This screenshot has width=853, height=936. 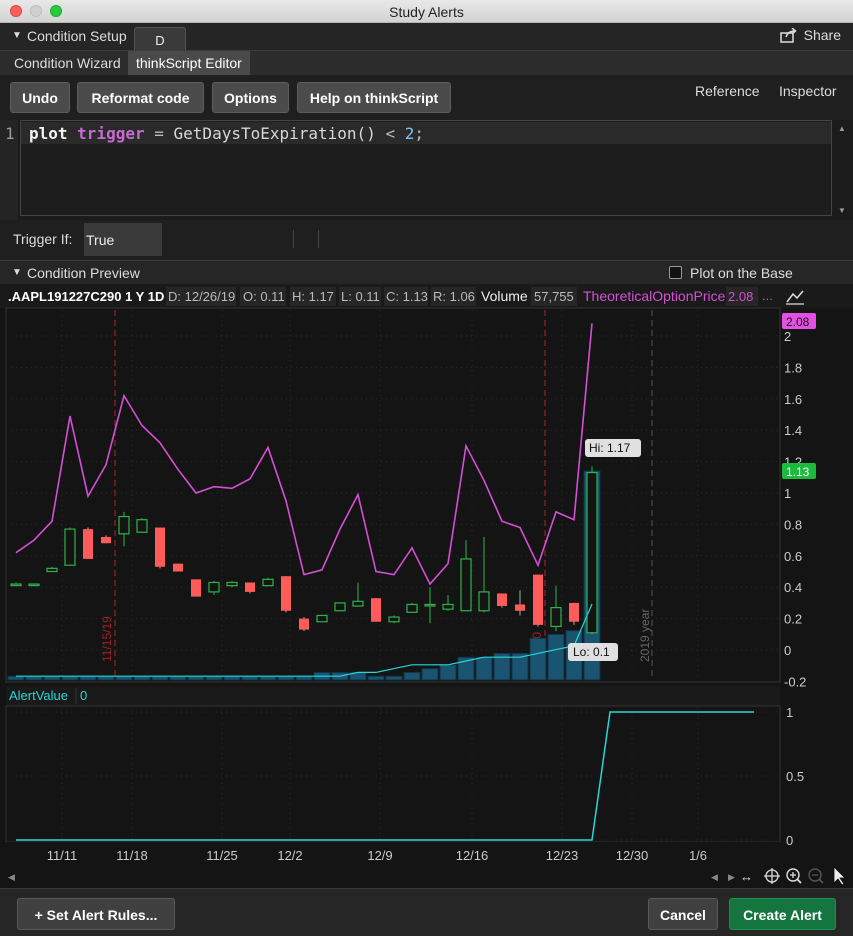 I want to click on create-alert-button: Create Alert, so click(x=782, y=914).